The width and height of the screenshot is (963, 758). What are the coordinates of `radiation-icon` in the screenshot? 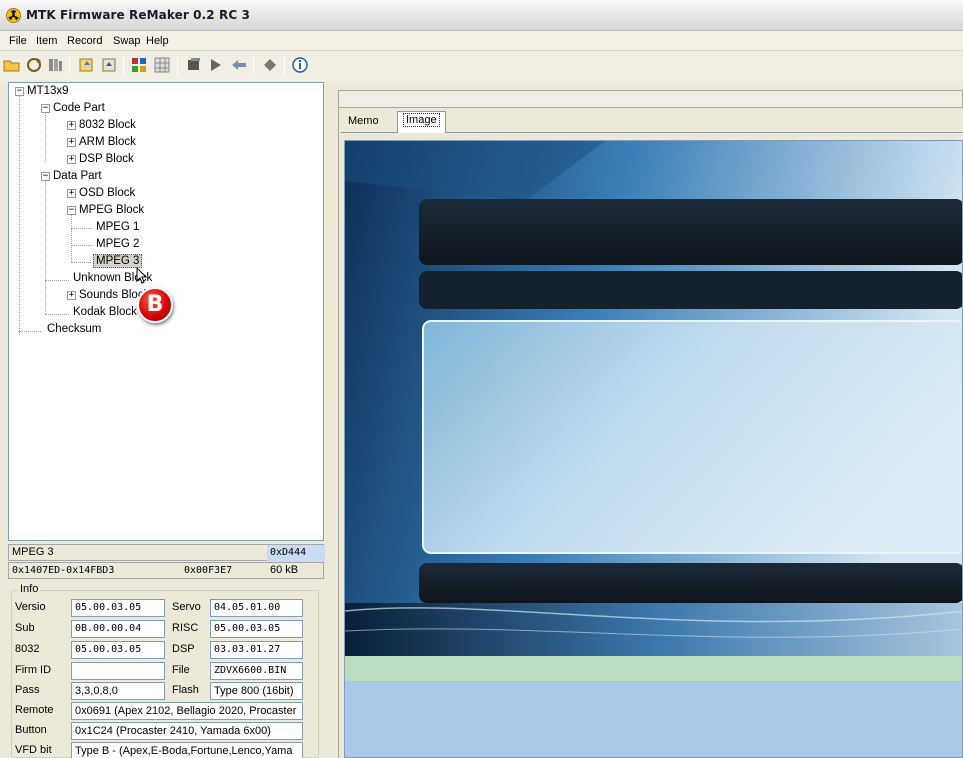 It's located at (13, 15).